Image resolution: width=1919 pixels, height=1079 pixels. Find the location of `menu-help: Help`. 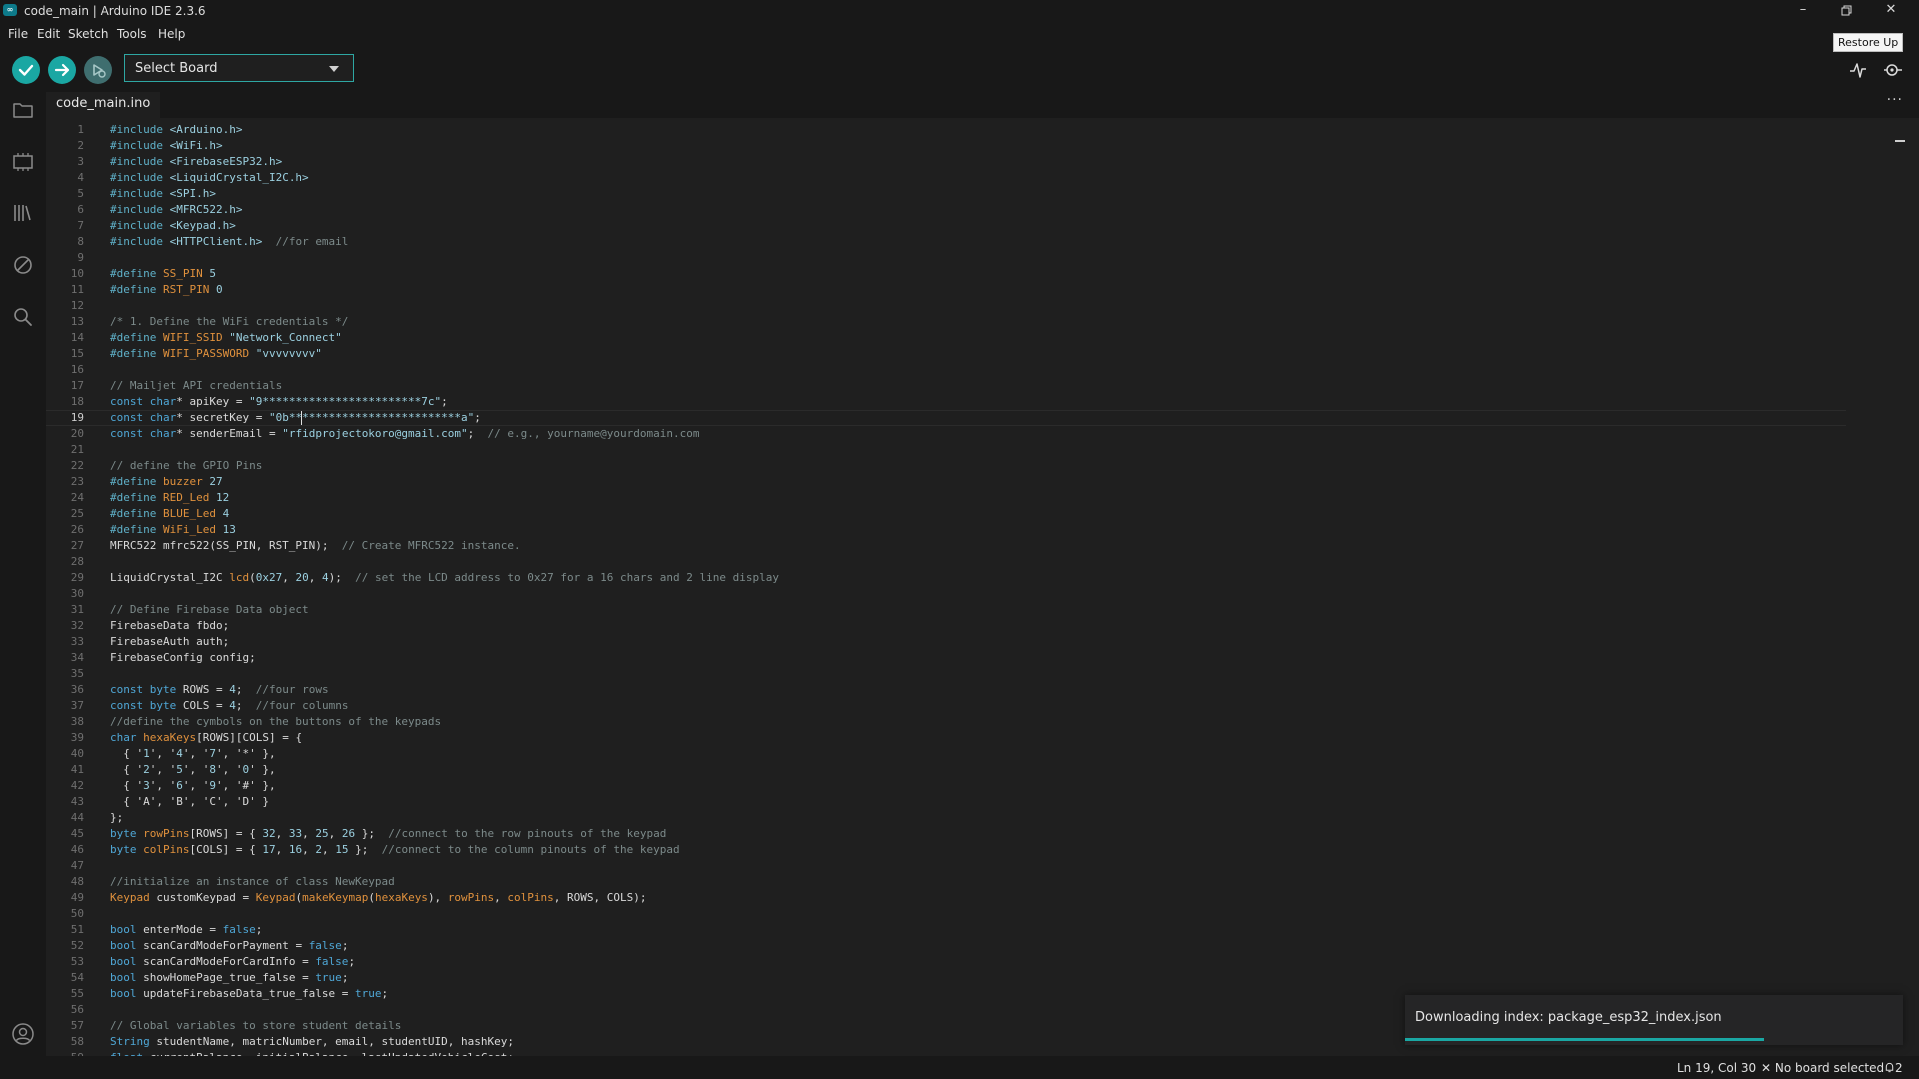

menu-help: Help is located at coordinates (171, 34).